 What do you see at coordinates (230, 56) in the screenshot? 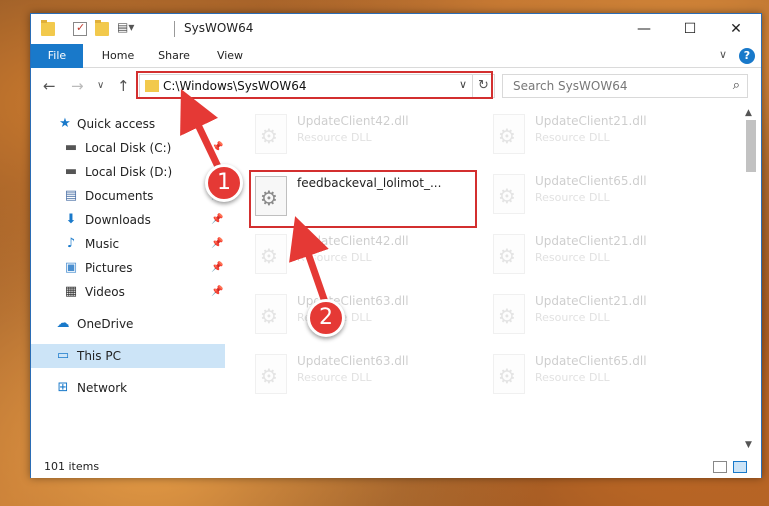
I see `tab-view: View` at bounding box center [230, 56].